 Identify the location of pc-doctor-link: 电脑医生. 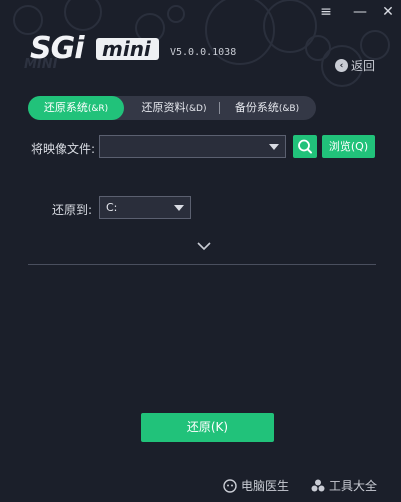
(256, 485).